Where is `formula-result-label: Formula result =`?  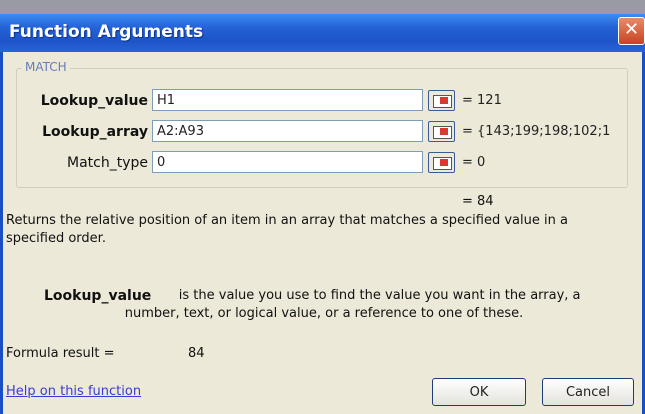 formula-result-label: Formula result = is located at coordinates (60, 353).